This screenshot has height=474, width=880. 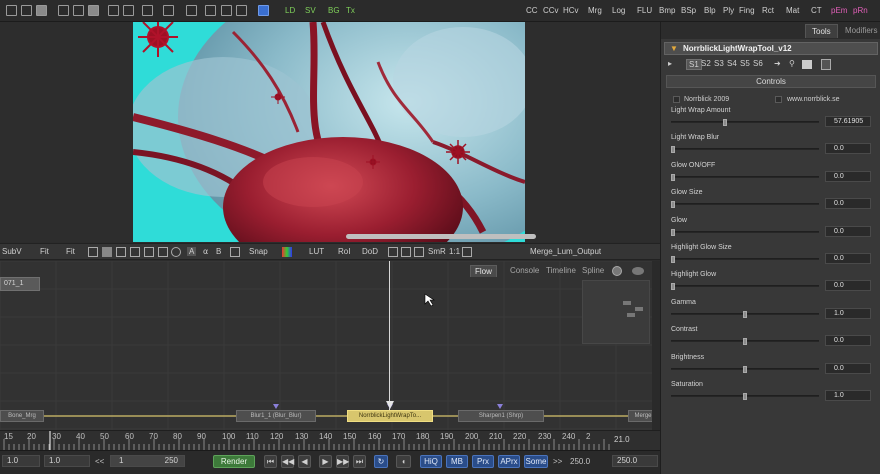 What do you see at coordinates (457, 461) in the screenshot?
I see `toggle-mb: MB` at bounding box center [457, 461].